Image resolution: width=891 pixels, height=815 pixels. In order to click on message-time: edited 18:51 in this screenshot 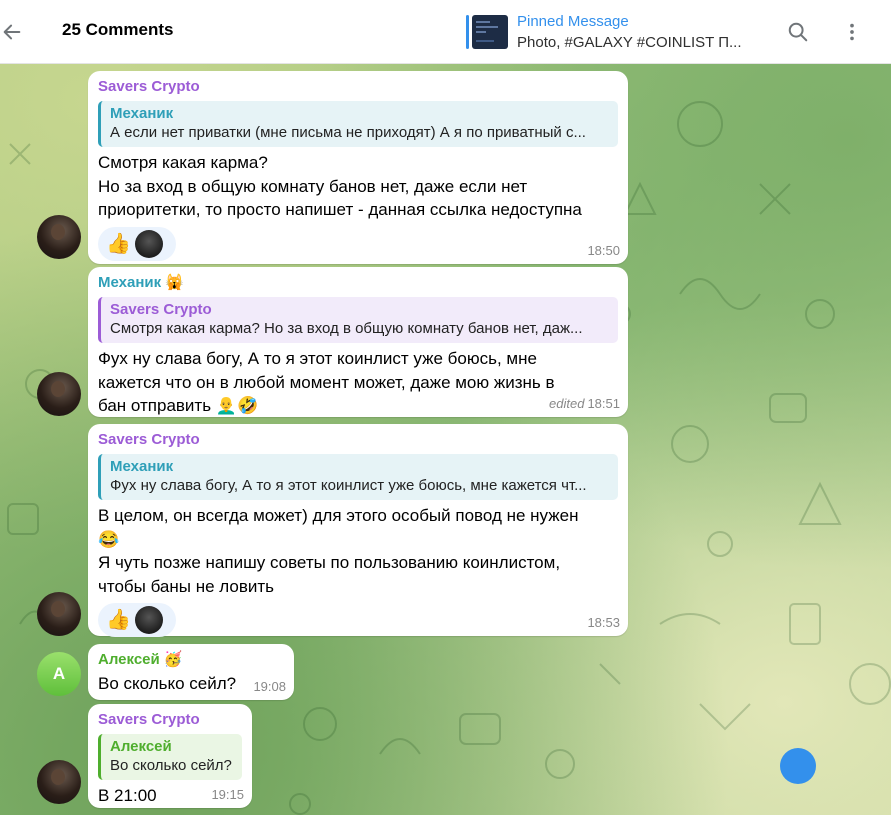, I will do `click(584, 403)`.